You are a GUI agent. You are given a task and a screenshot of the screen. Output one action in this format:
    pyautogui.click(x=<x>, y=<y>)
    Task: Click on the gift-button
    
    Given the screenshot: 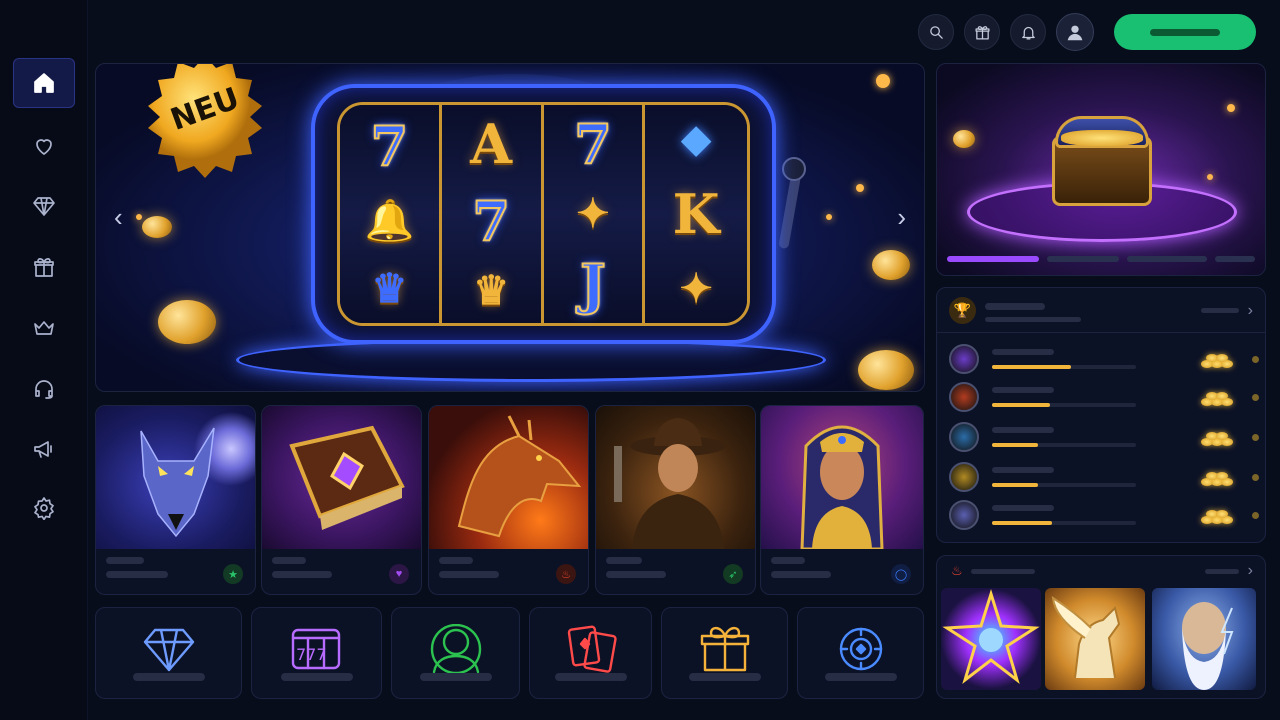 What is the action you would take?
    pyautogui.click(x=982, y=32)
    